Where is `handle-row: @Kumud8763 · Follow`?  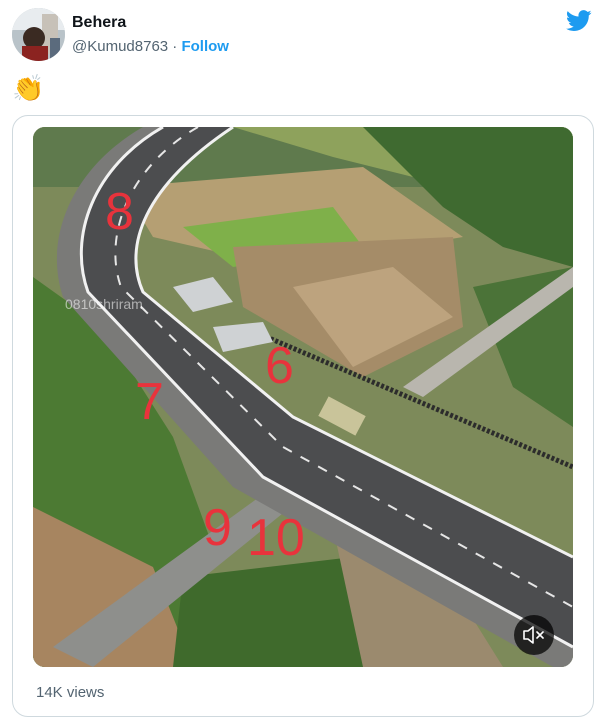
handle-row: @Kumud8763 · Follow is located at coordinates (150, 46).